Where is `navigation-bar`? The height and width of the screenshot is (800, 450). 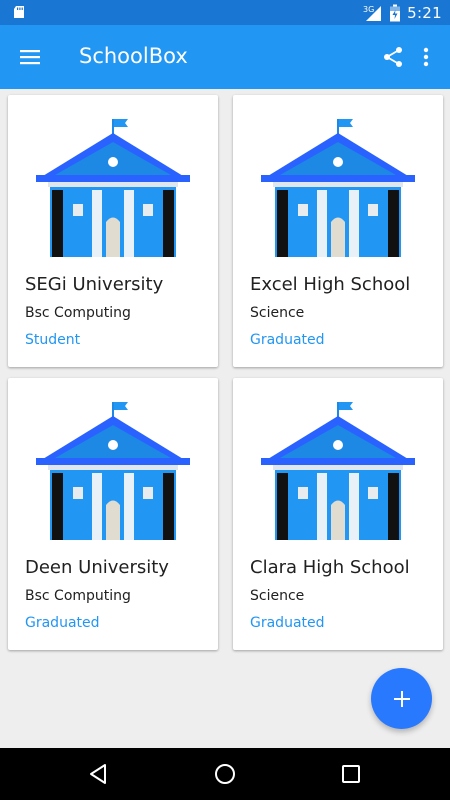
navigation-bar is located at coordinates (225, 774).